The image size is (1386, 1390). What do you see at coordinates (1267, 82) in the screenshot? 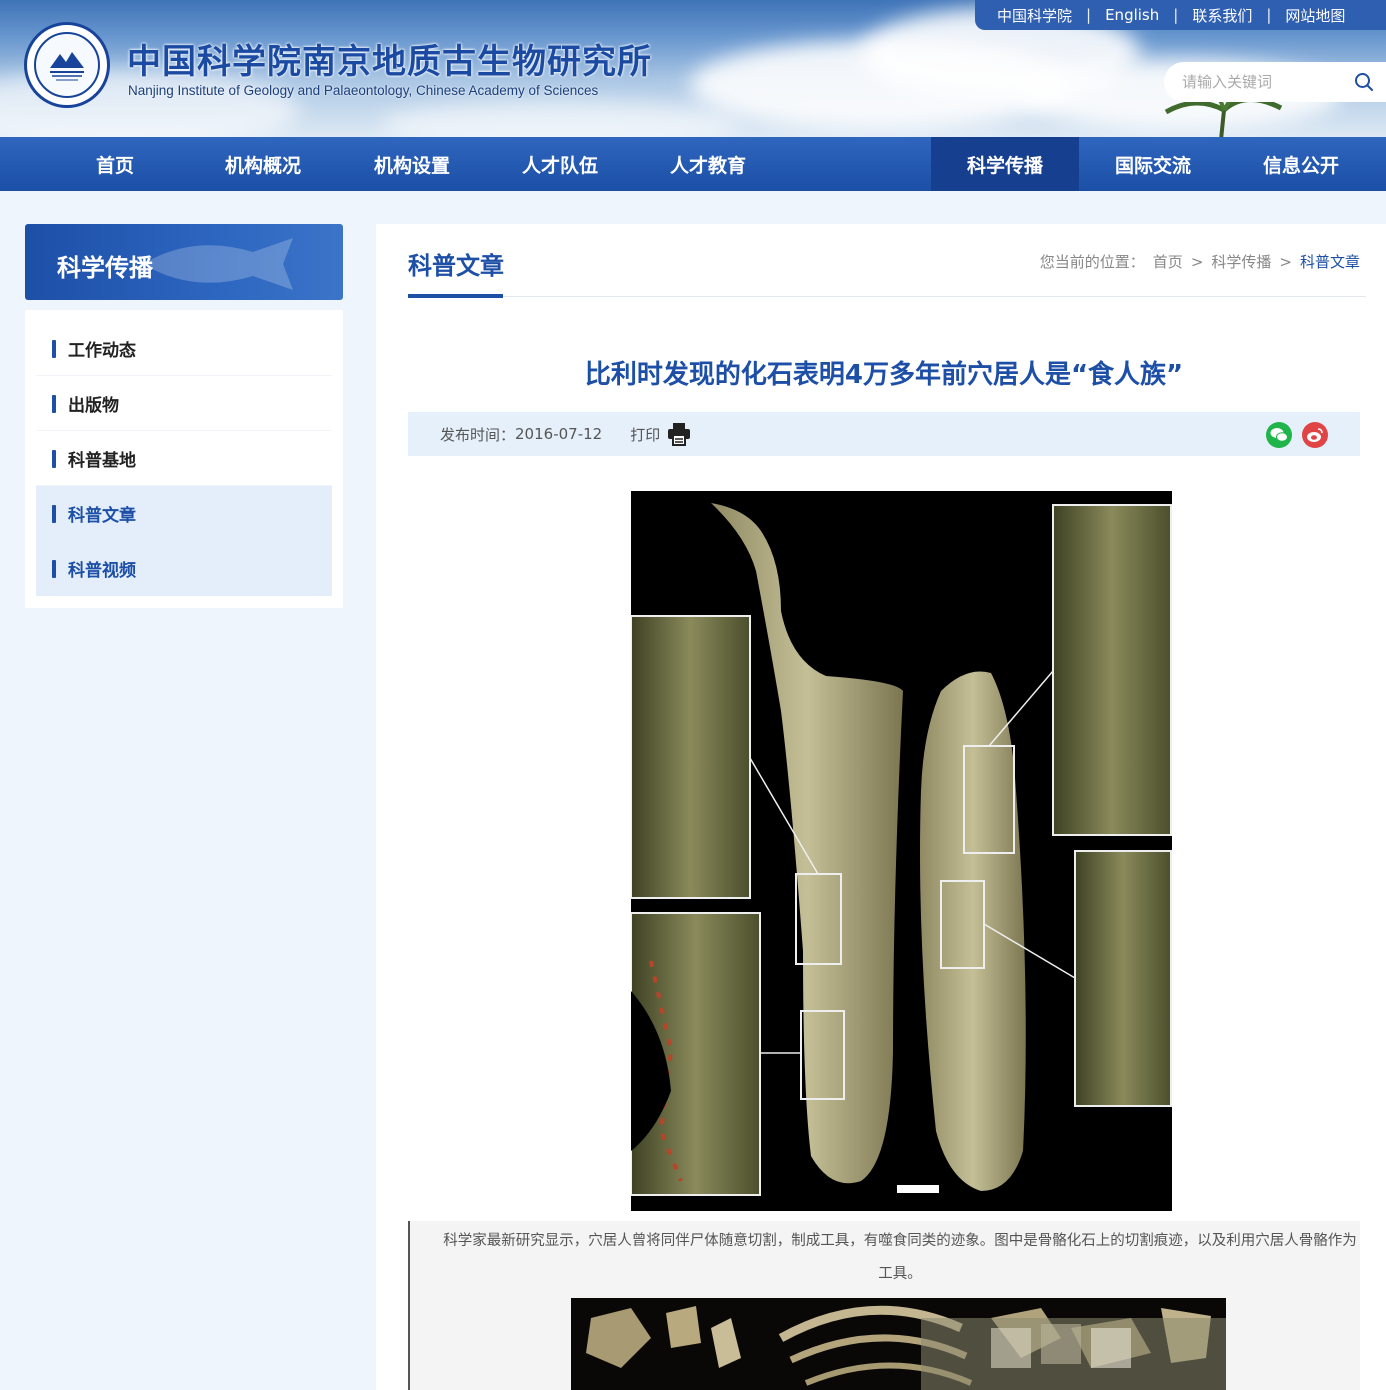
I see `search-input` at bounding box center [1267, 82].